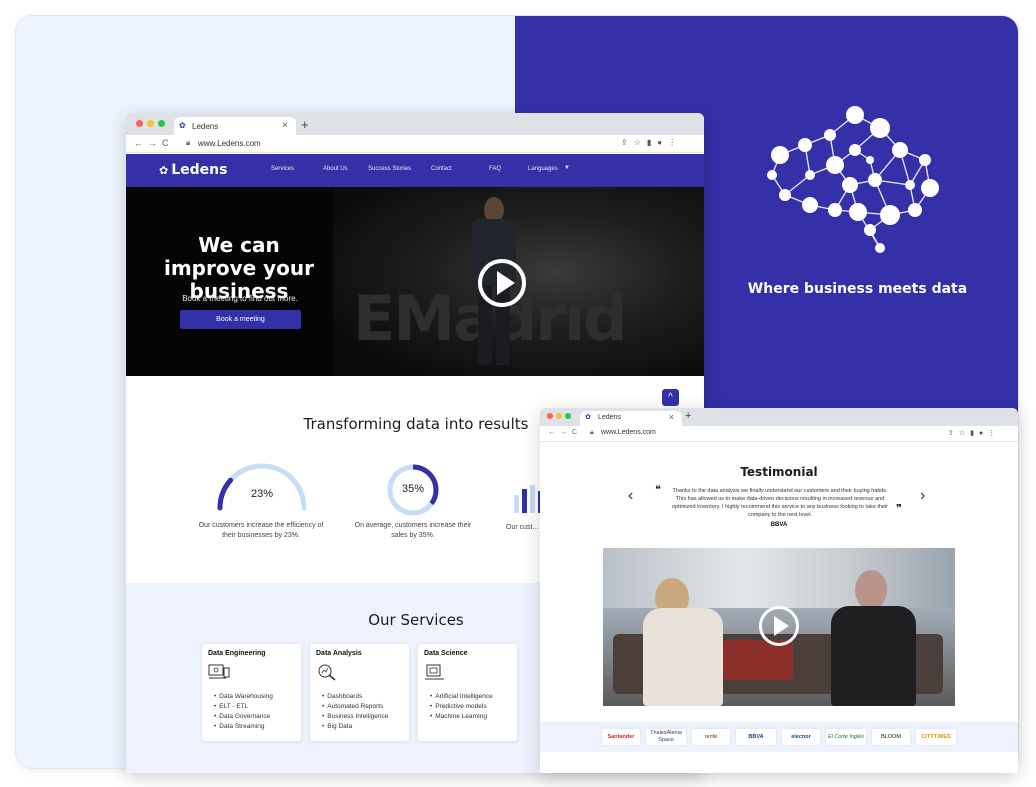 The height and width of the screenshot is (787, 1036). I want to click on list-item: Dashboards, so click(359, 697).